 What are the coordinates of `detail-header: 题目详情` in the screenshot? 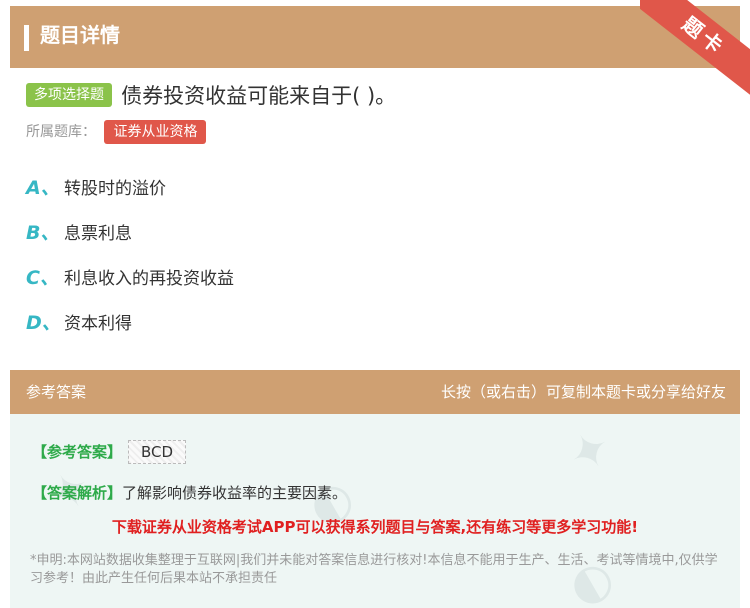 It's located at (375, 37).